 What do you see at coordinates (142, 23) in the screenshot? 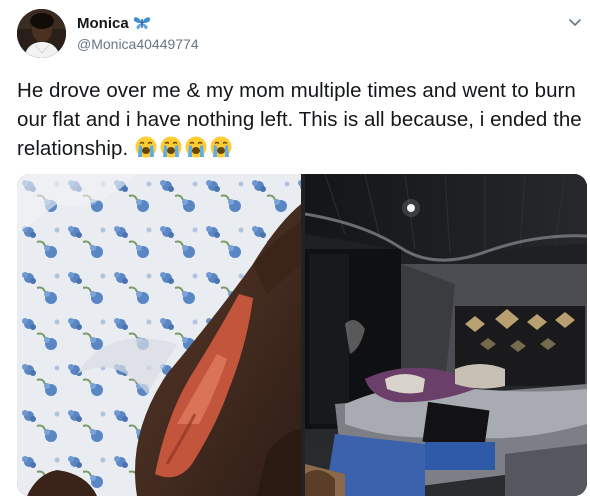
I see `butterfly-icon` at bounding box center [142, 23].